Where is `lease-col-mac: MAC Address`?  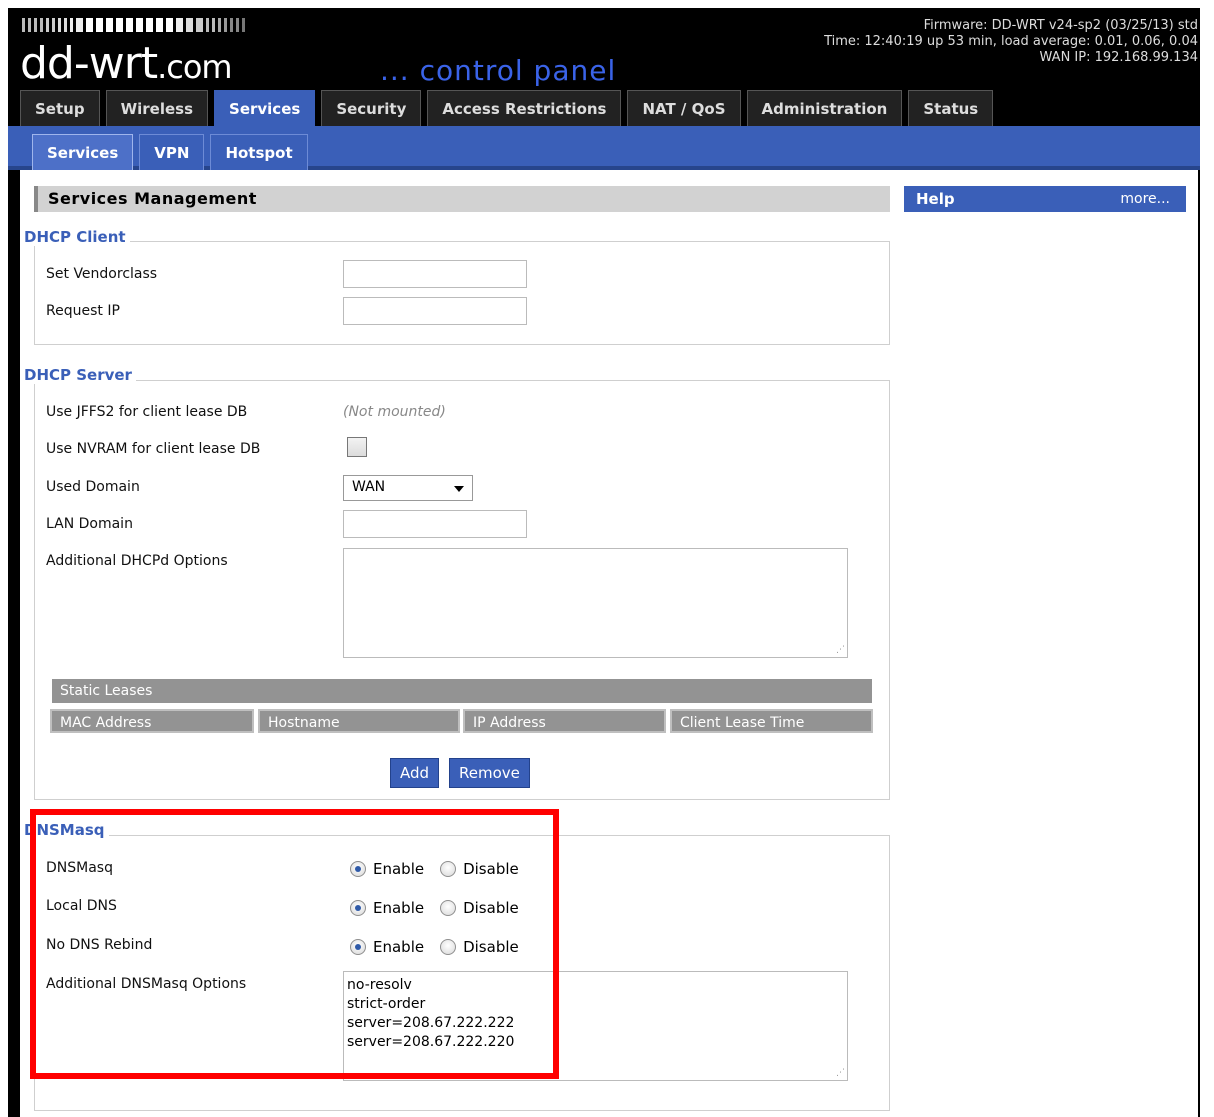 lease-col-mac: MAC Address is located at coordinates (152, 721).